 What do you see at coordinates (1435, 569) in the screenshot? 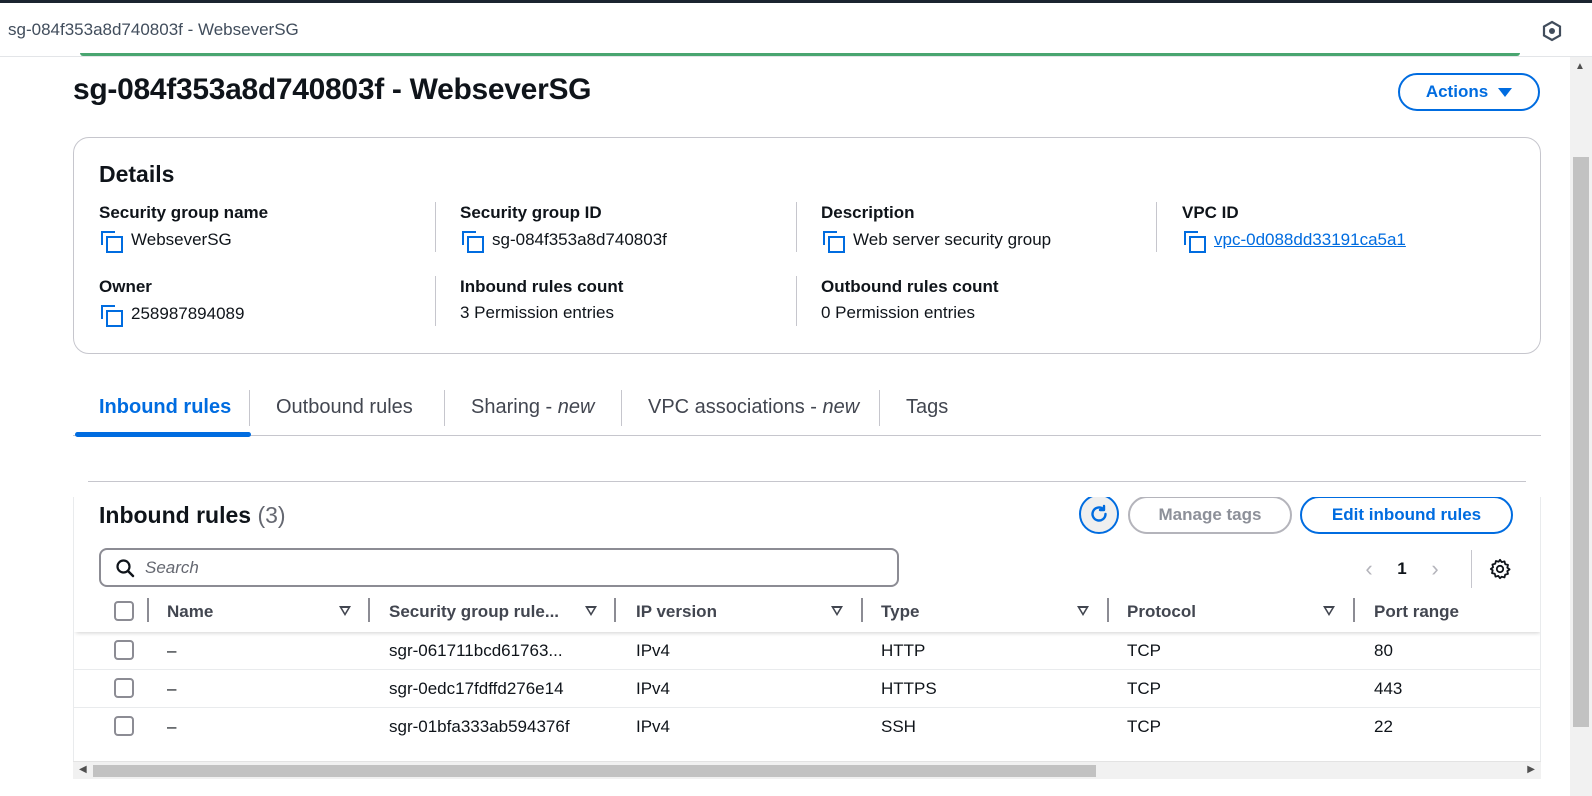
I see `chevron-right-icon: ›` at bounding box center [1435, 569].